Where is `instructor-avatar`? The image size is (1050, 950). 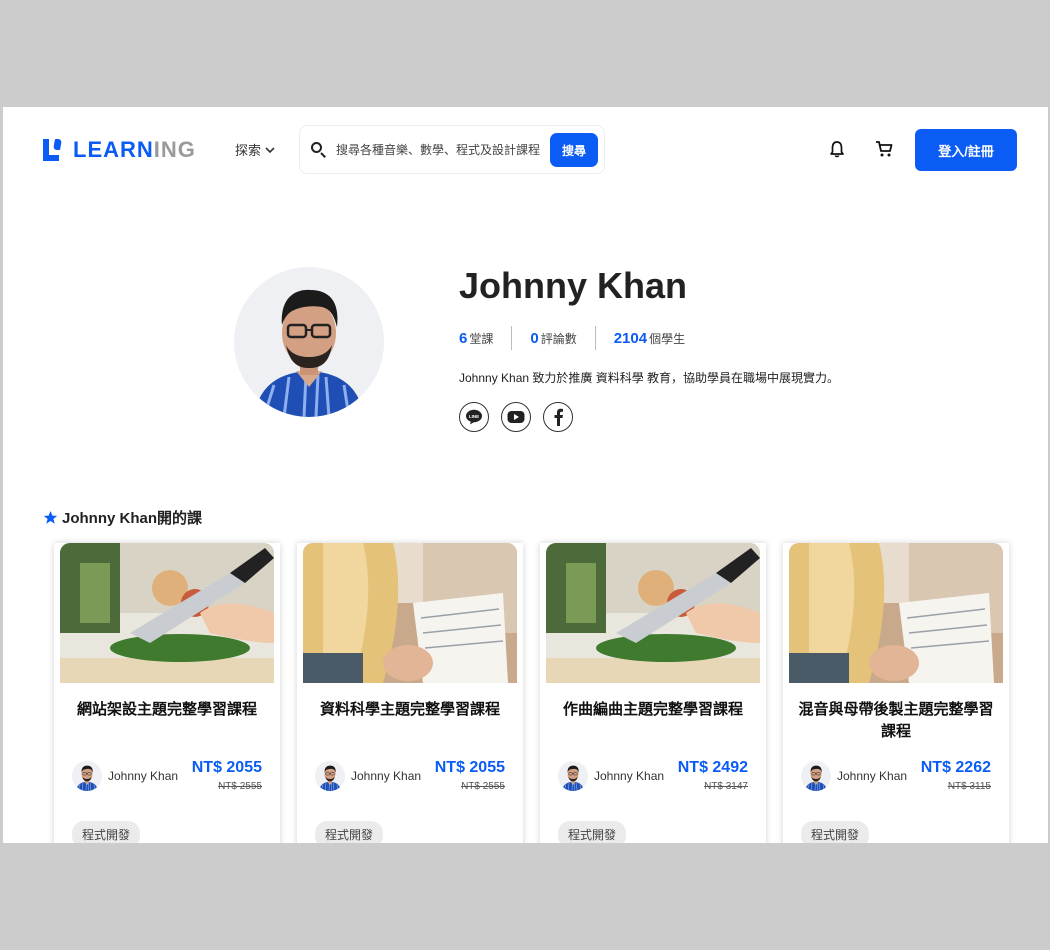
instructor-avatar is located at coordinates (309, 342).